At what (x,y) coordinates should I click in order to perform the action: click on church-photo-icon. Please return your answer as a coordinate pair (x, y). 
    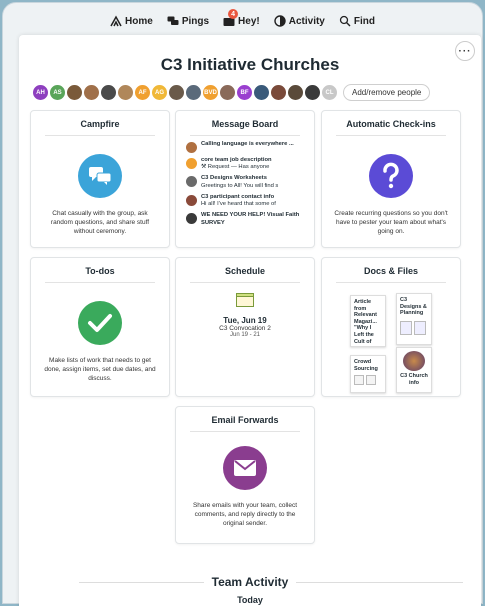
    Looking at the image, I should click on (414, 361).